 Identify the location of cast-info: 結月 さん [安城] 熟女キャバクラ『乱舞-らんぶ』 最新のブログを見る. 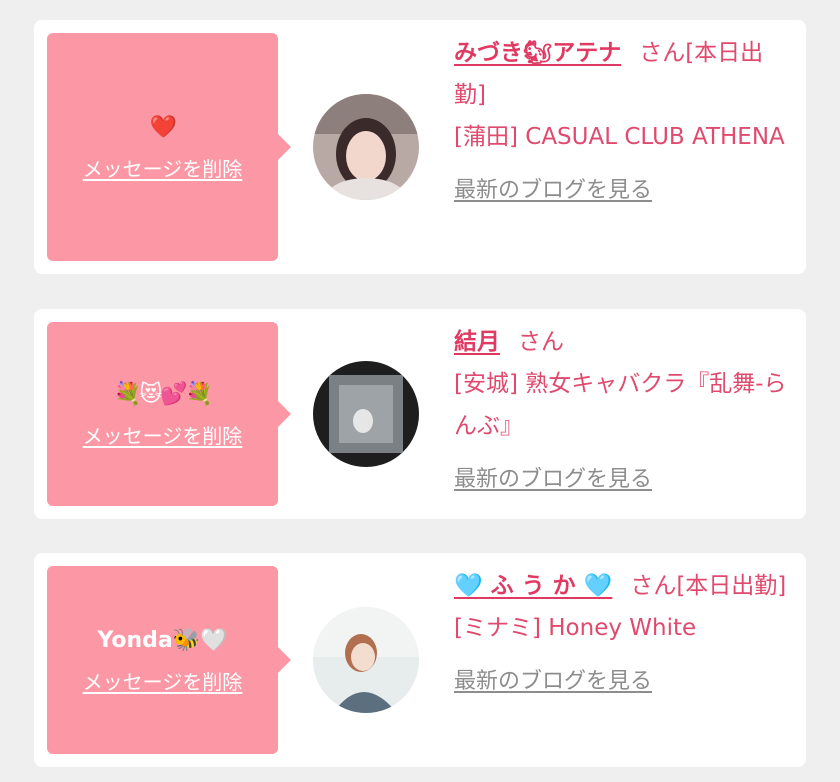
(621, 411).